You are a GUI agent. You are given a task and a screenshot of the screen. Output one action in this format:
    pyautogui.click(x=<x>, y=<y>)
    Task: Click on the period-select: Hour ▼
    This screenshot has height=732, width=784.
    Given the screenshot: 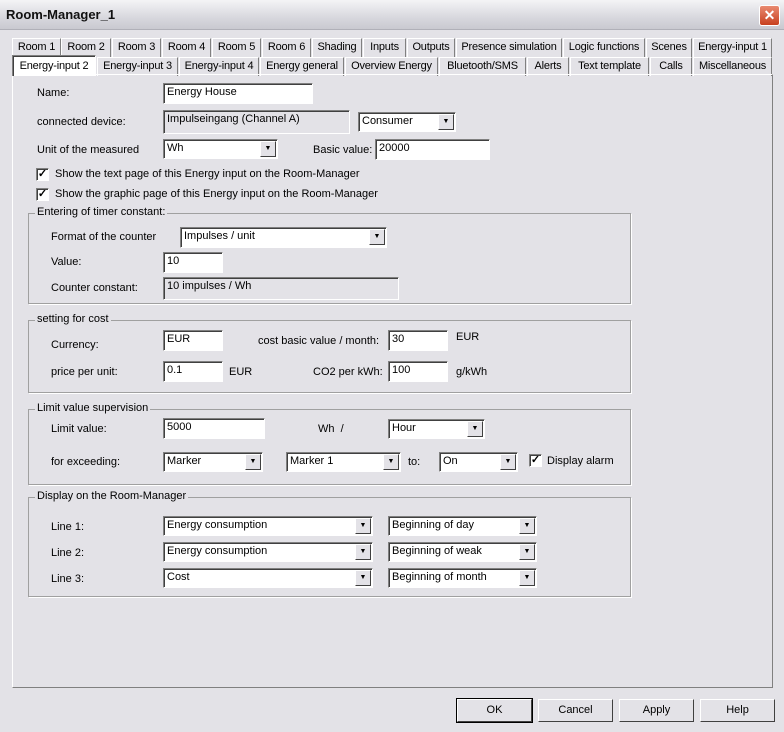 What is the action you would take?
    pyautogui.click(x=436, y=429)
    